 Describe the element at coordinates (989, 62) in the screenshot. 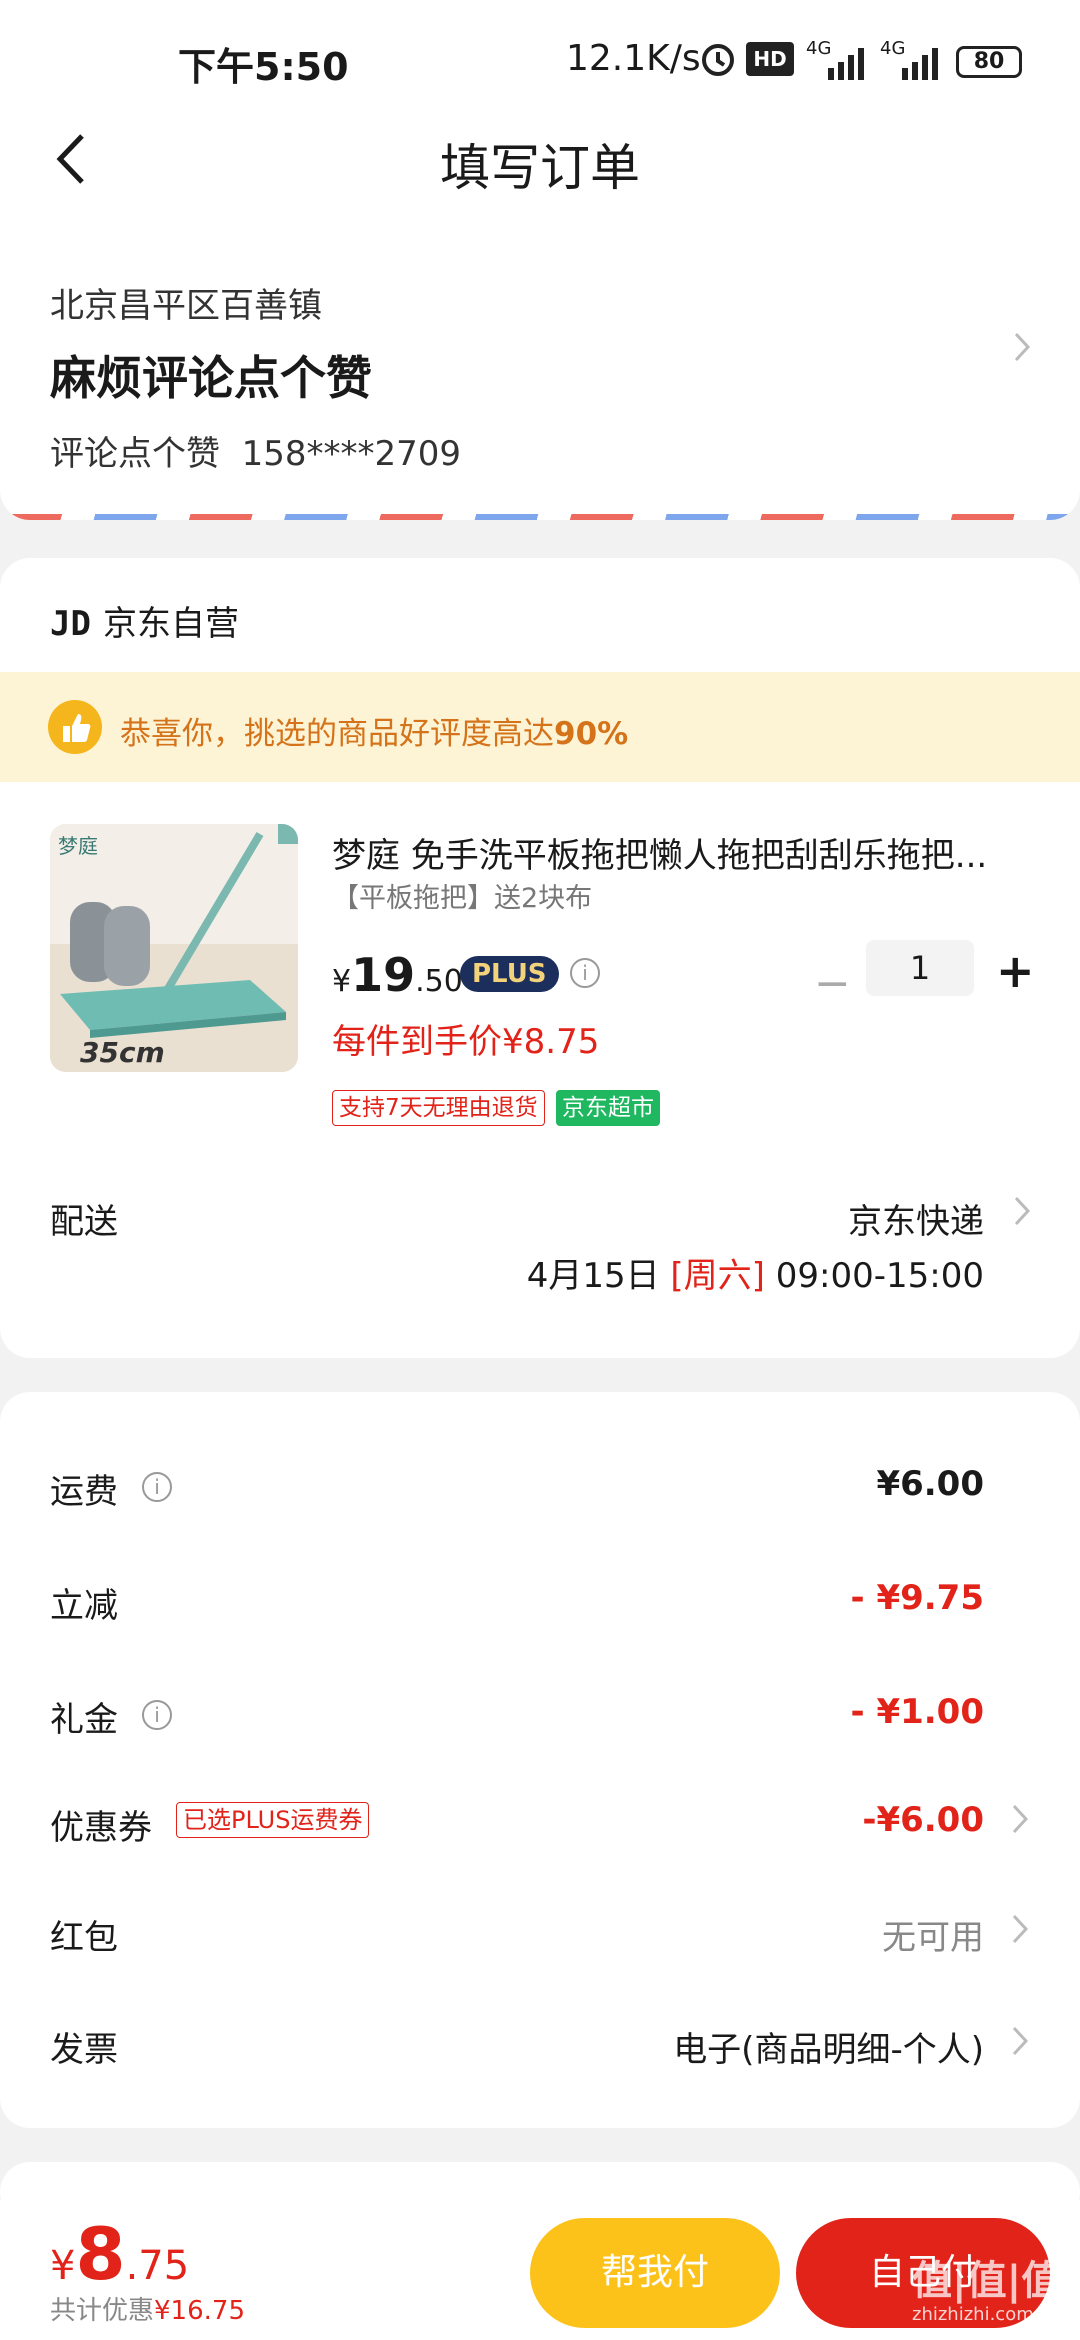

I see `battery-icon: 80` at that location.